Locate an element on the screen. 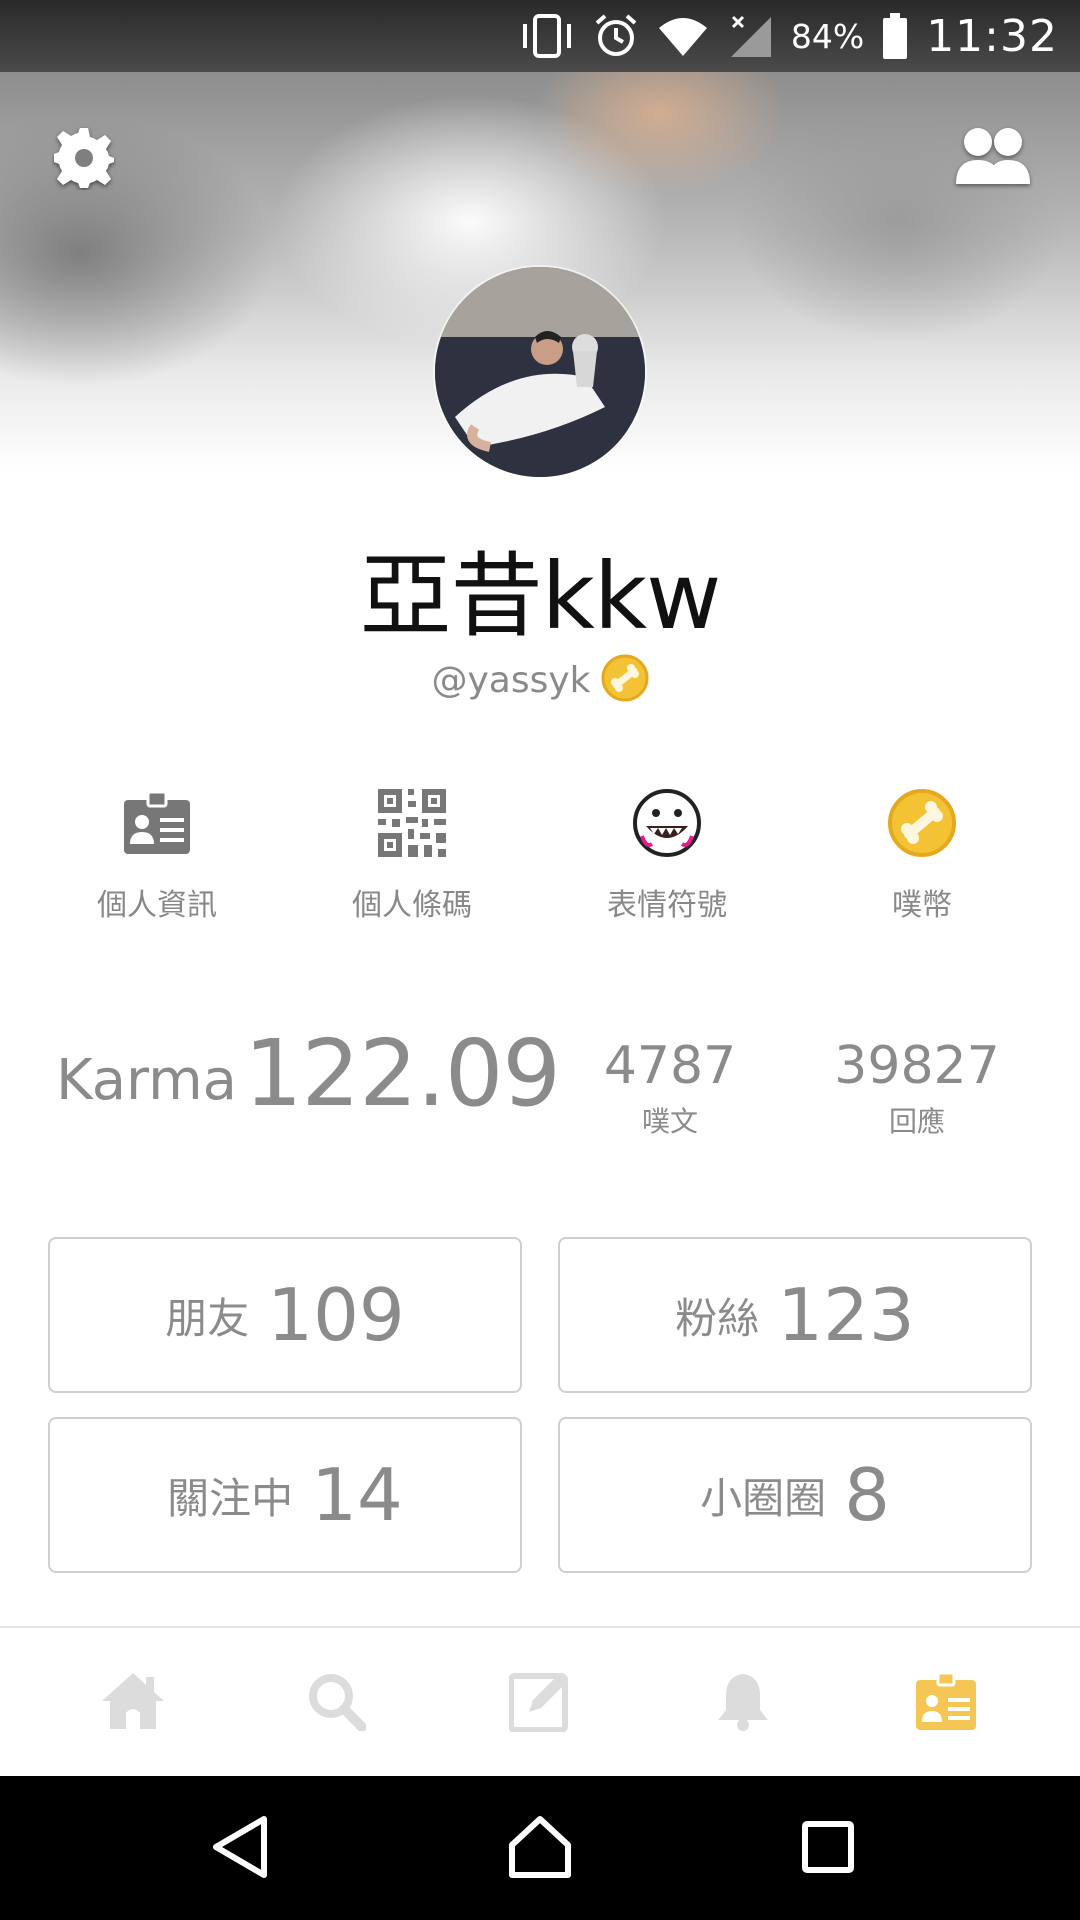  bottom-tab-bar is located at coordinates (540, 1701).